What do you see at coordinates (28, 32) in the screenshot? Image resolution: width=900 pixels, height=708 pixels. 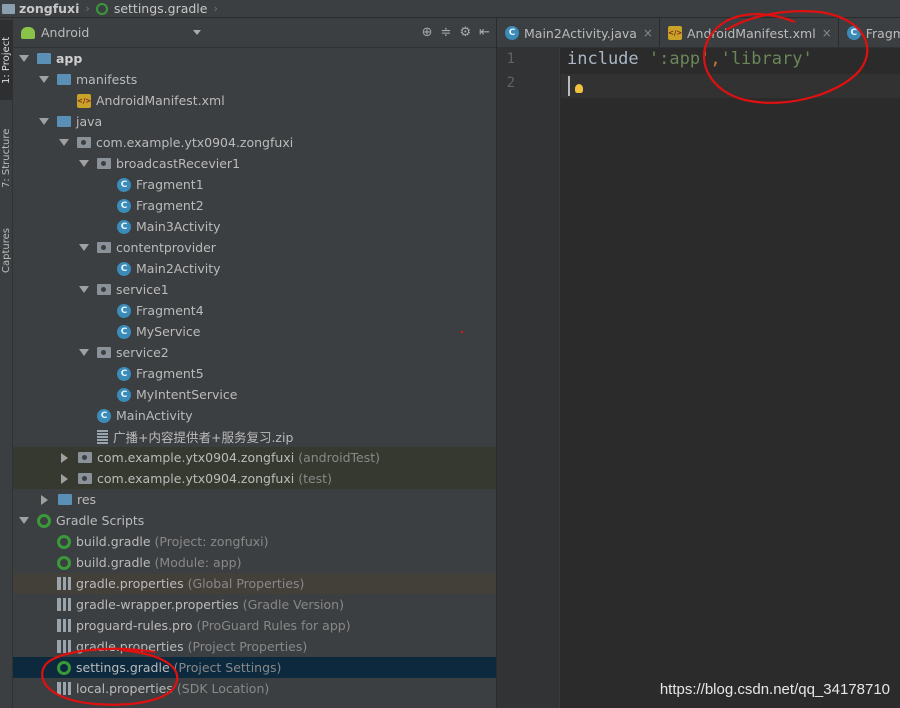 I see `android-icon` at bounding box center [28, 32].